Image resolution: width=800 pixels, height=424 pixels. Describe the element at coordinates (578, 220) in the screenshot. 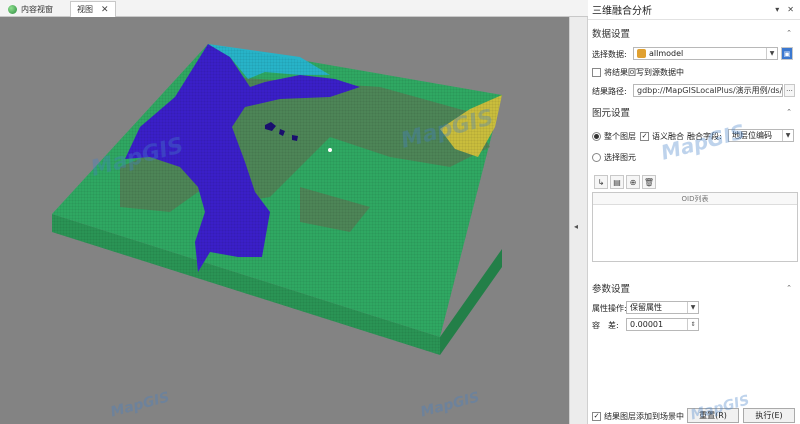

I see `panel-splitter: ◂` at that location.